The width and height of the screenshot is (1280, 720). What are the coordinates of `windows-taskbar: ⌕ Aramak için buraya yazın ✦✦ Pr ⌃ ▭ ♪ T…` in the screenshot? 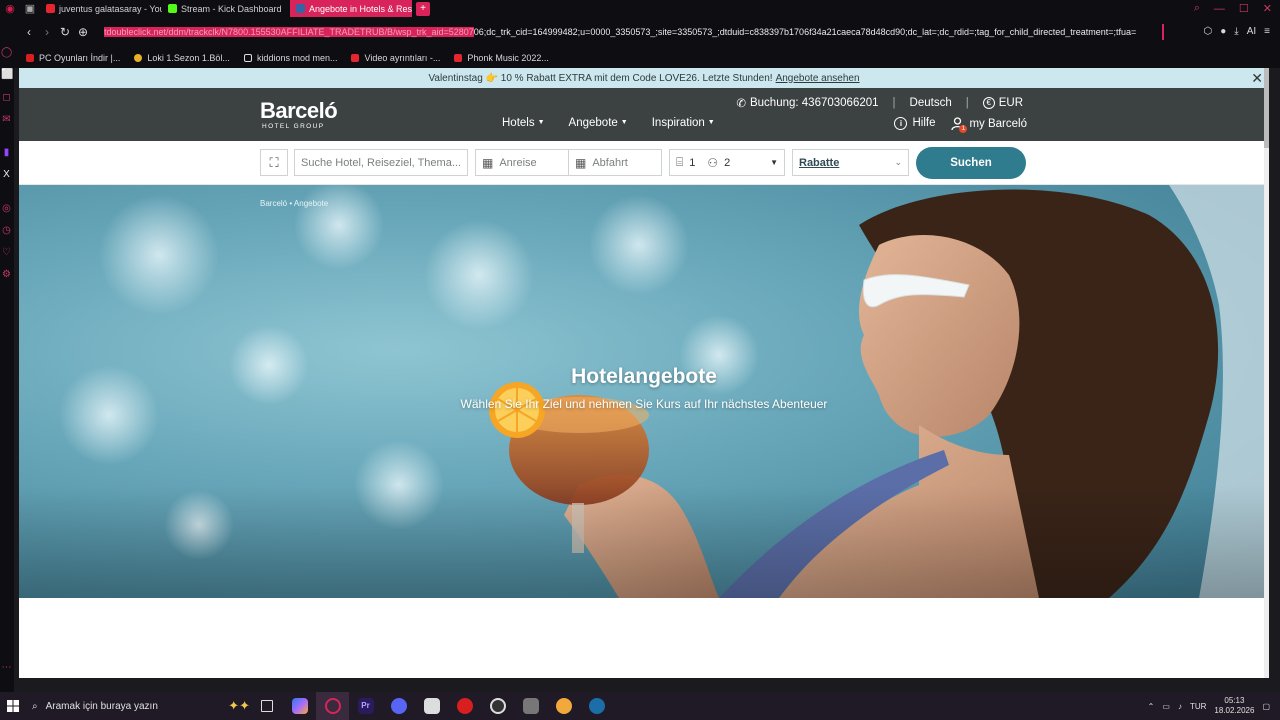 It's located at (640, 706).